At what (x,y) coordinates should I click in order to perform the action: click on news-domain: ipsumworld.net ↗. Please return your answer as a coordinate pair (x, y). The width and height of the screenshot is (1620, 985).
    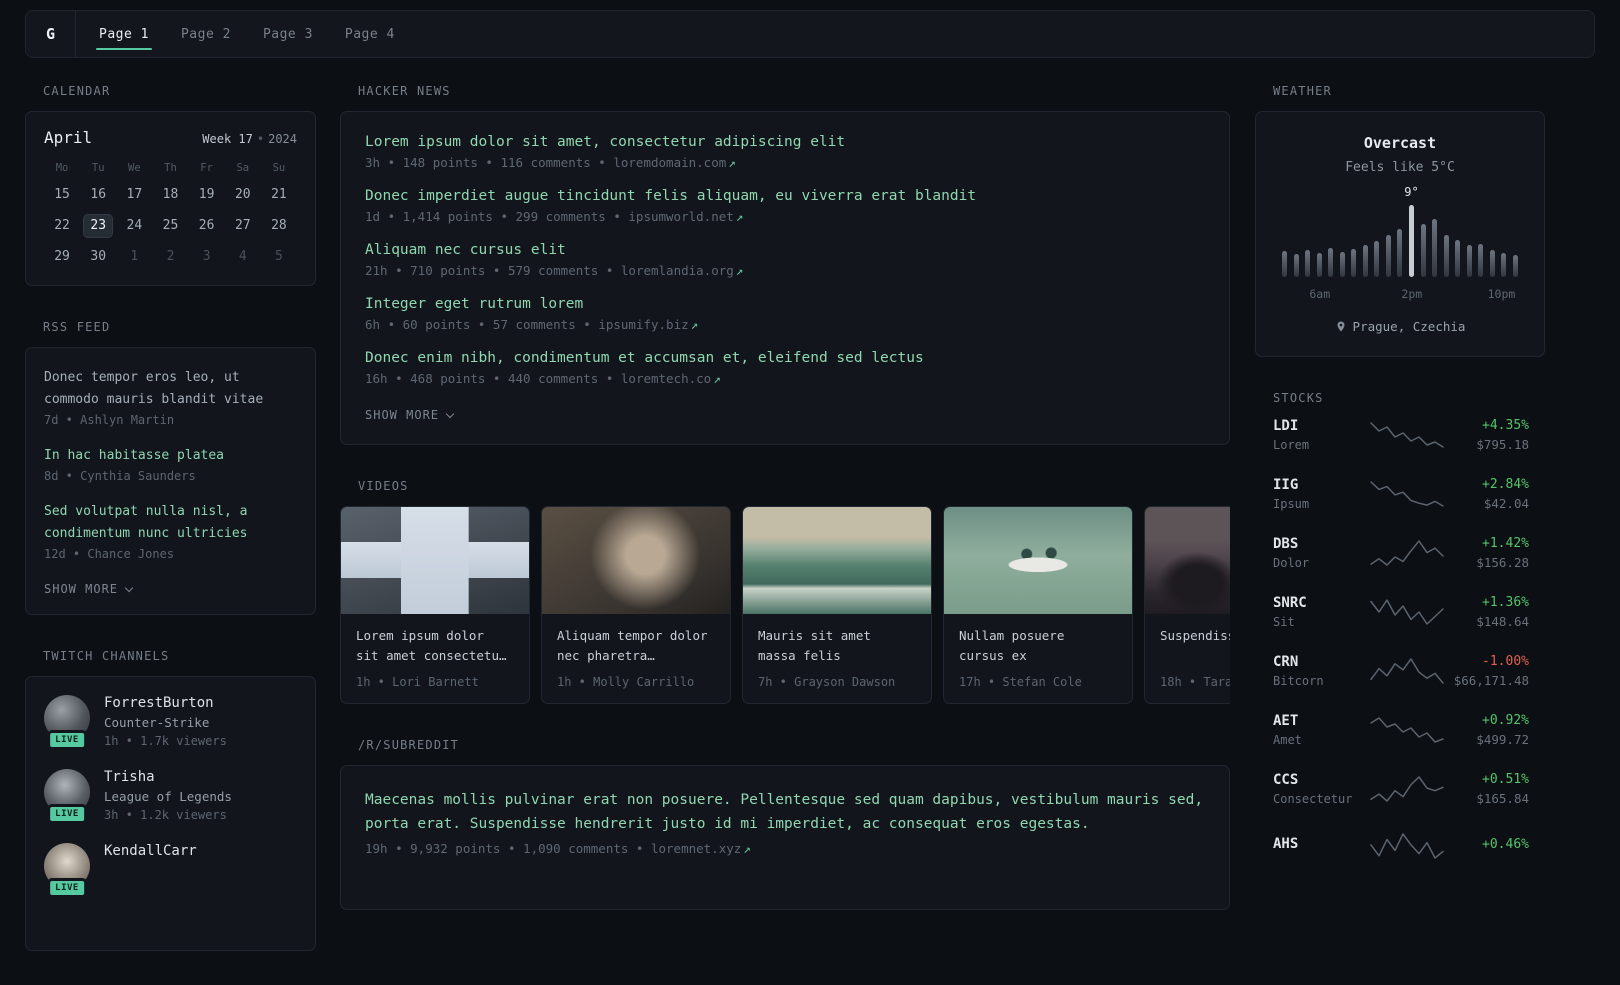
    Looking at the image, I should click on (685, 216).